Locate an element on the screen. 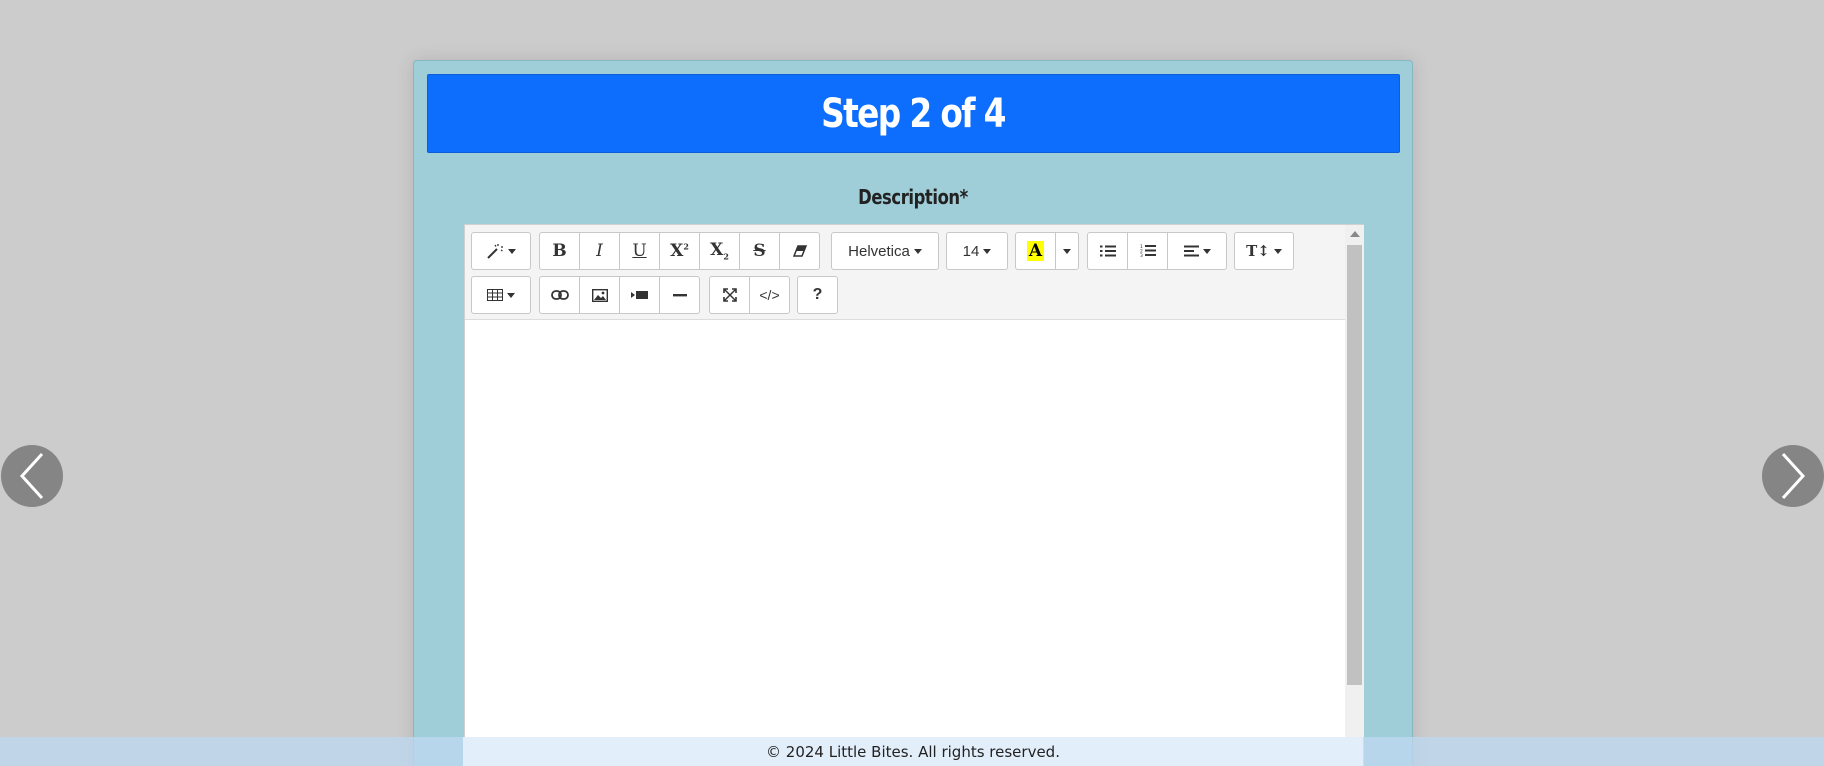 This screenshot has height=766, width=1824. text-height-icon: T↕ is located at coordinates (1258, 251).